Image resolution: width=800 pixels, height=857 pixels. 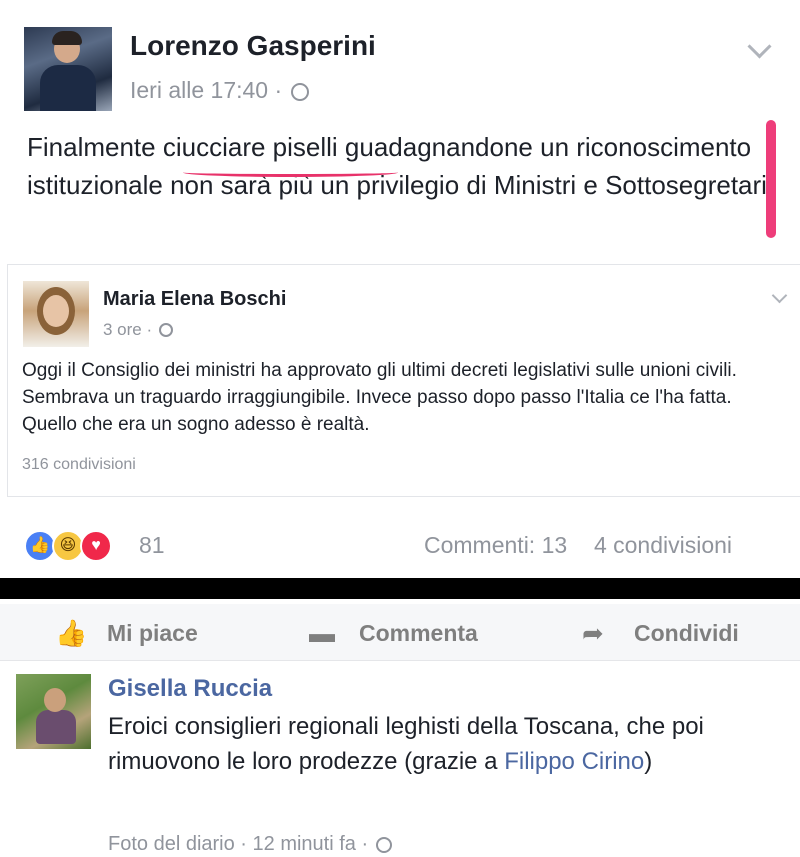 I want to click on share-icon: ➦, so click(x=593, y=633).